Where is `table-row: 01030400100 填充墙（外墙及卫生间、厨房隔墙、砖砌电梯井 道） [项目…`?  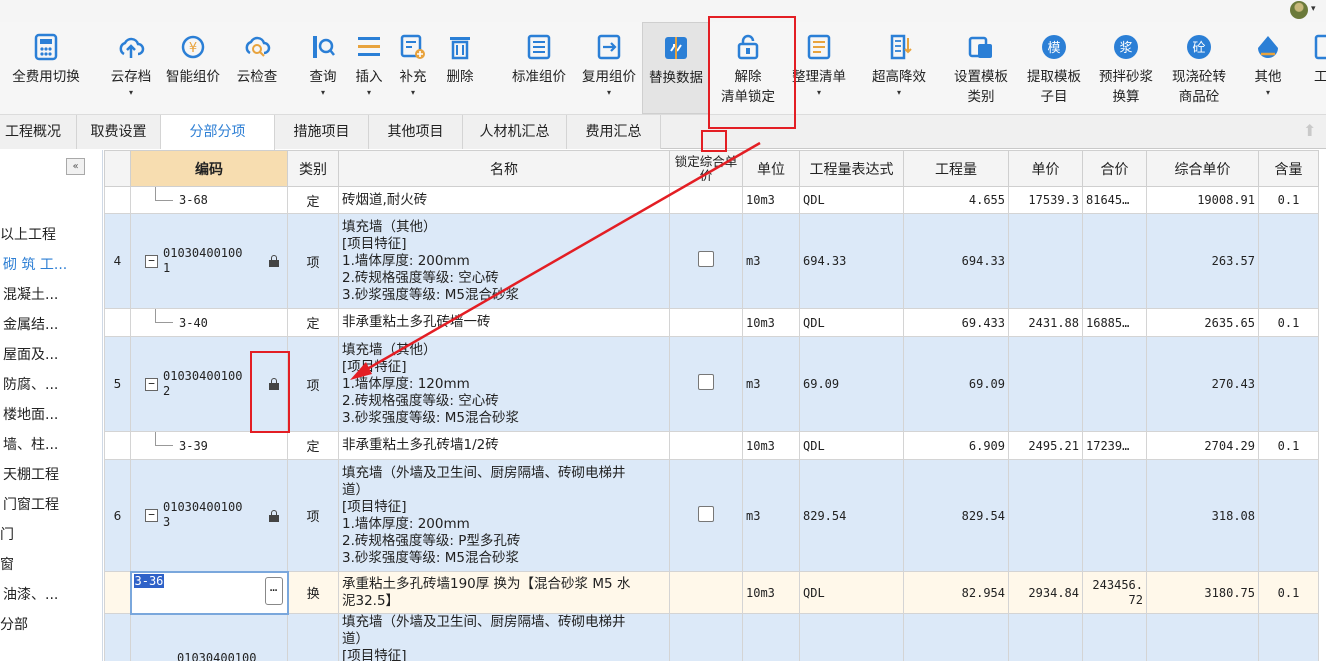 table-row: 01030400100 填充墙（外墙及卫生间、厨房隔墙、砖砌电梯井 道） [项目… is located at coordinates (711, 637).